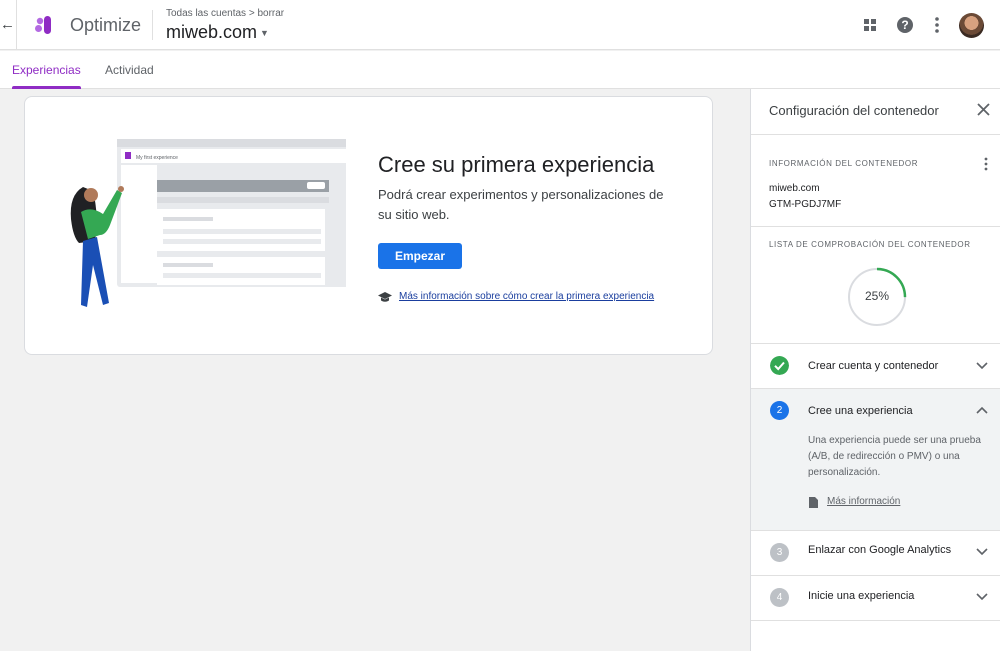 This screenshot has height=651, width=1000. What do you see at coordinates (516, 164) in the screenshot?
I see `empty-state-title: Cree su primera experiencia` at bounding box center [516, 164].